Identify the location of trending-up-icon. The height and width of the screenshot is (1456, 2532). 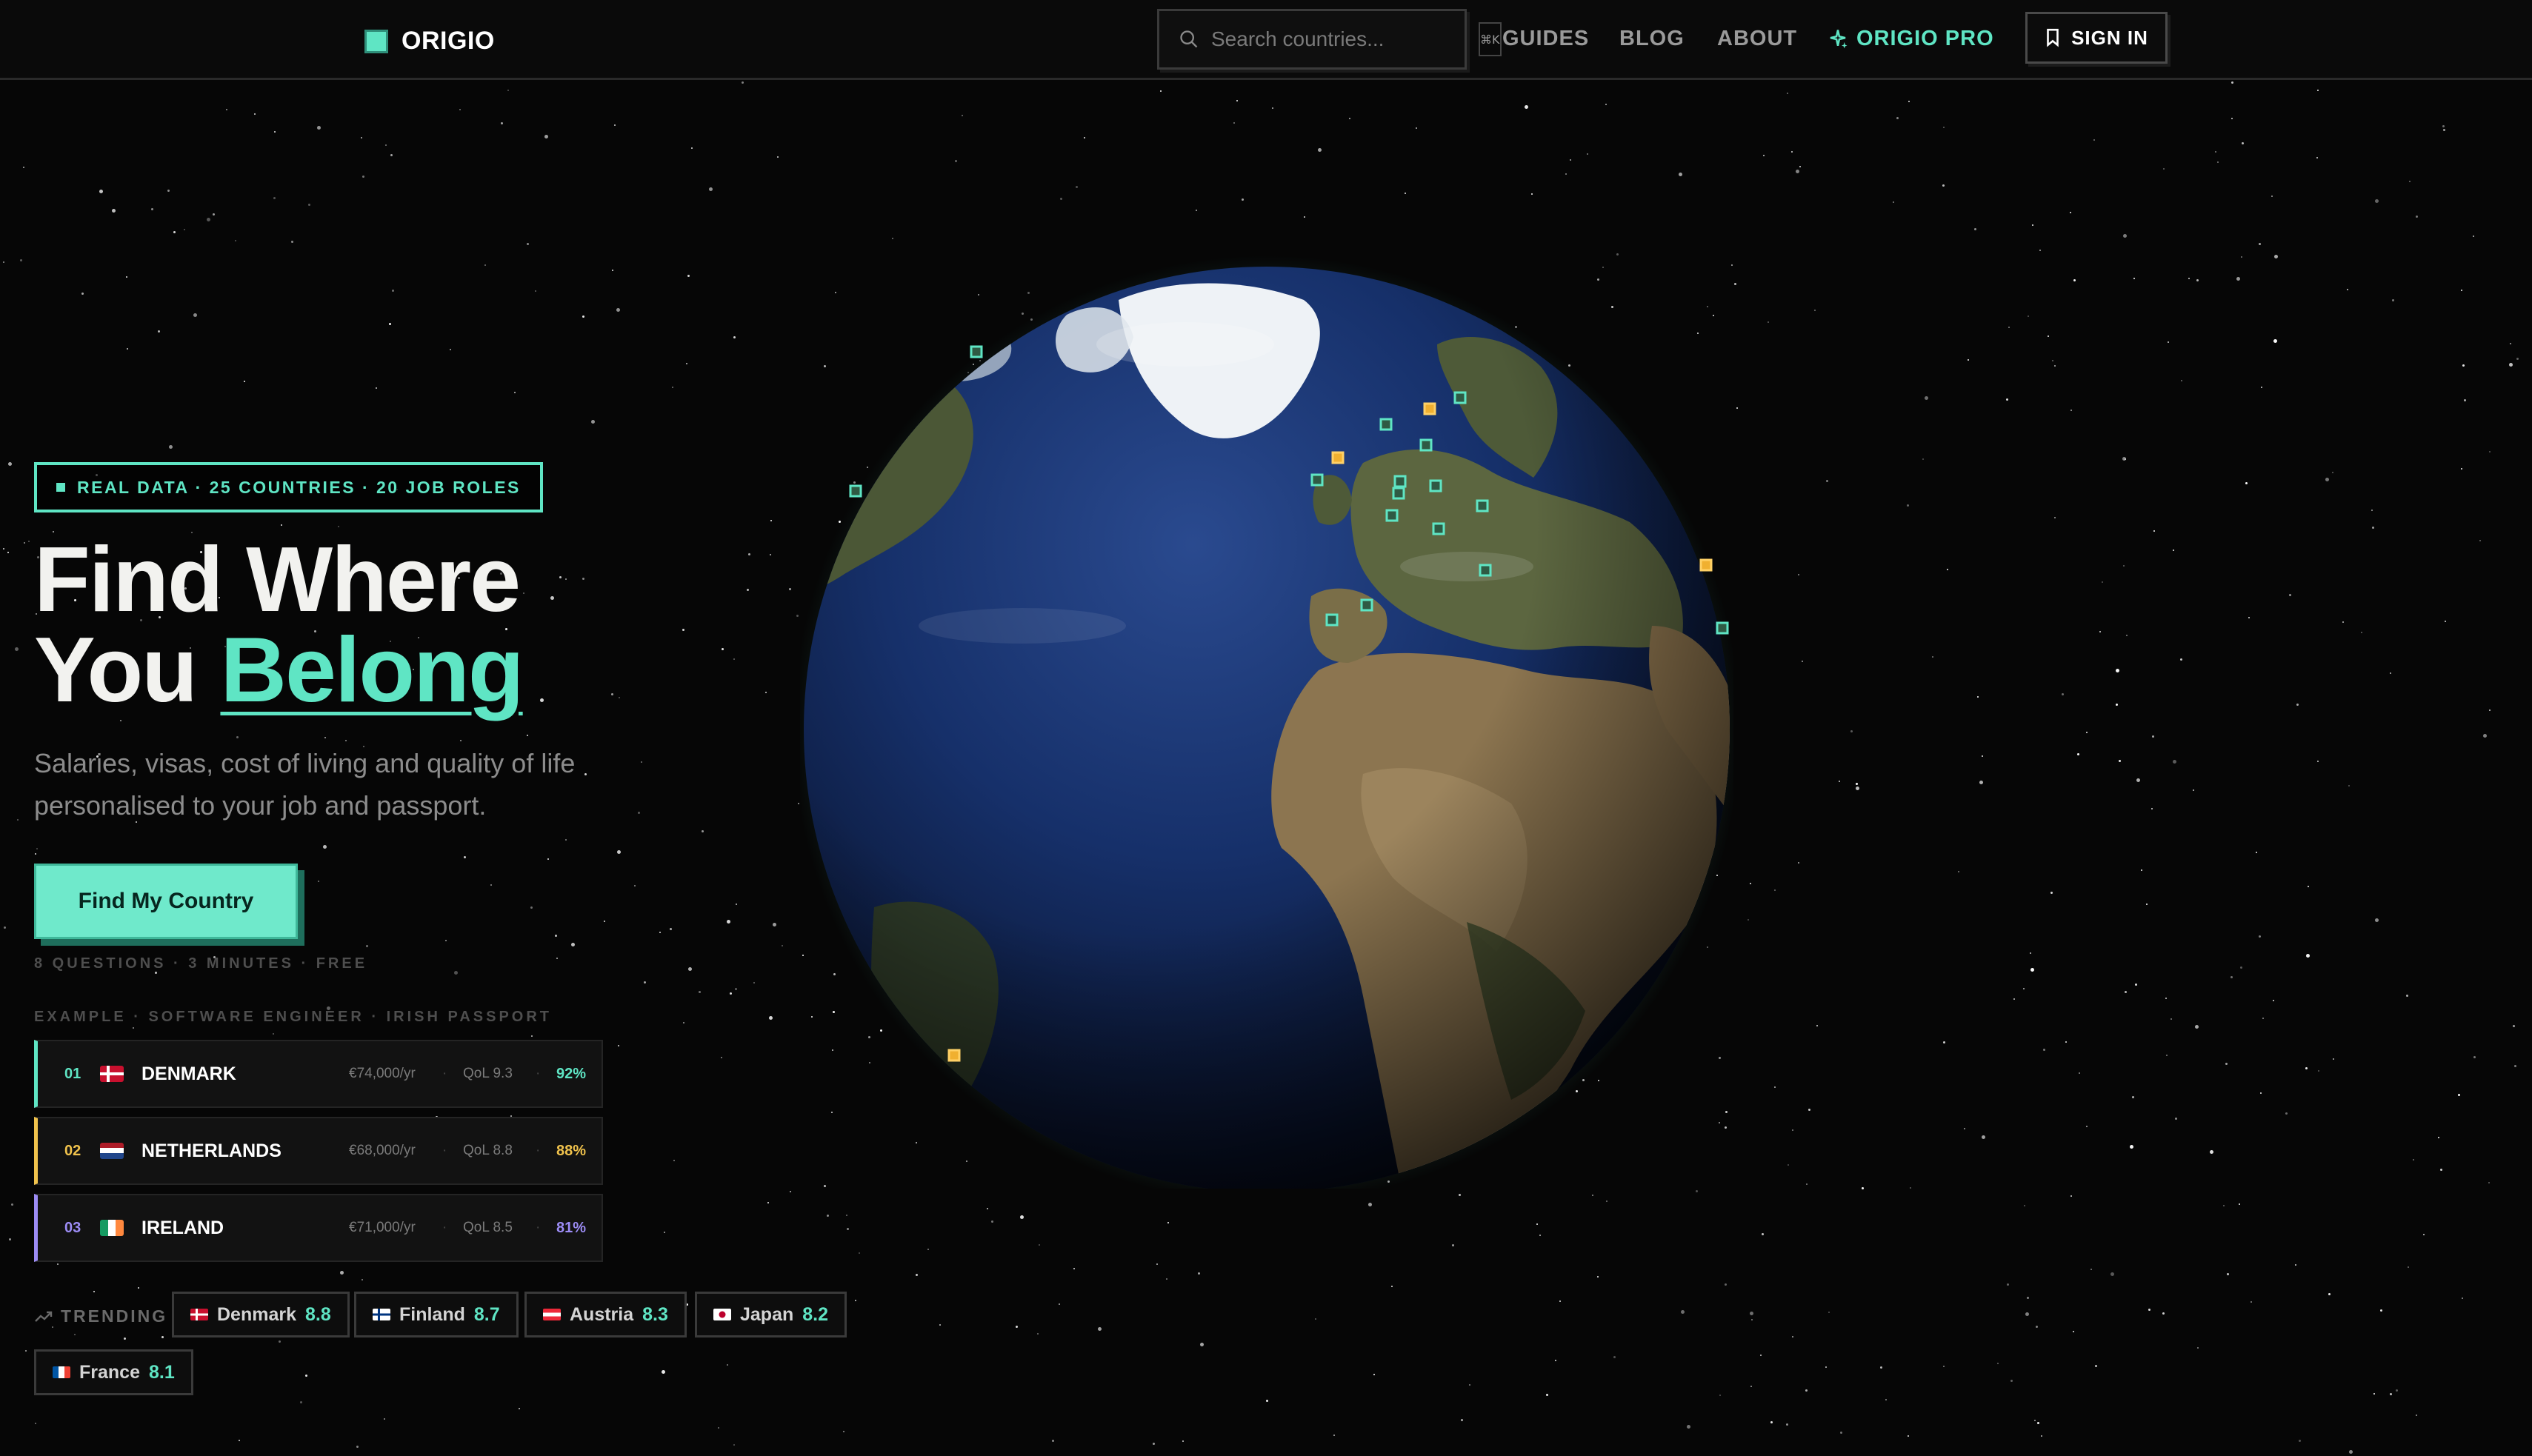
(44, 1316).